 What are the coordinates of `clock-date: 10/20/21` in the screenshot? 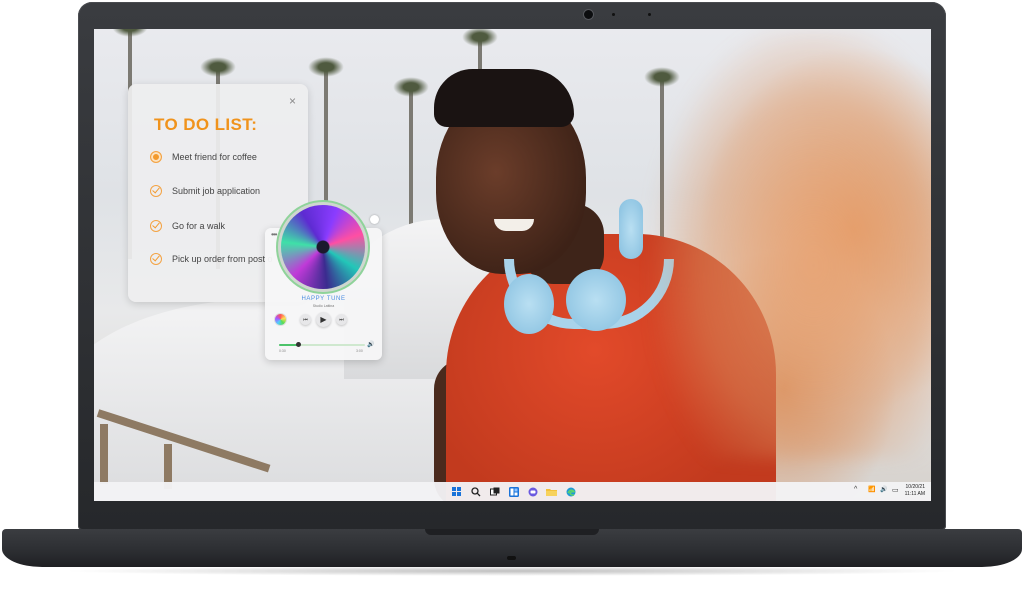 It's located at (915, 487).